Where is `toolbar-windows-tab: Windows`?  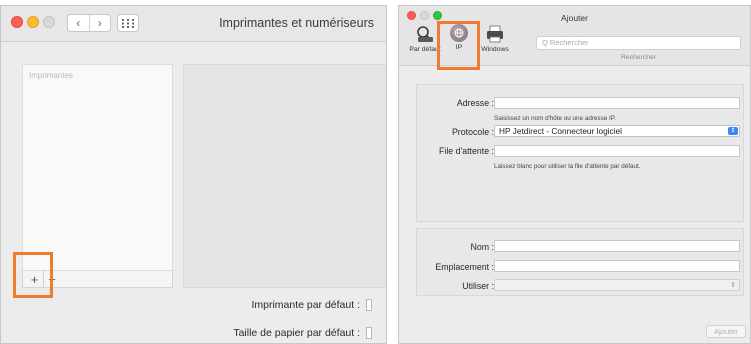 toolbar-windows-tab: Windows is located at coordinates (495, 45).